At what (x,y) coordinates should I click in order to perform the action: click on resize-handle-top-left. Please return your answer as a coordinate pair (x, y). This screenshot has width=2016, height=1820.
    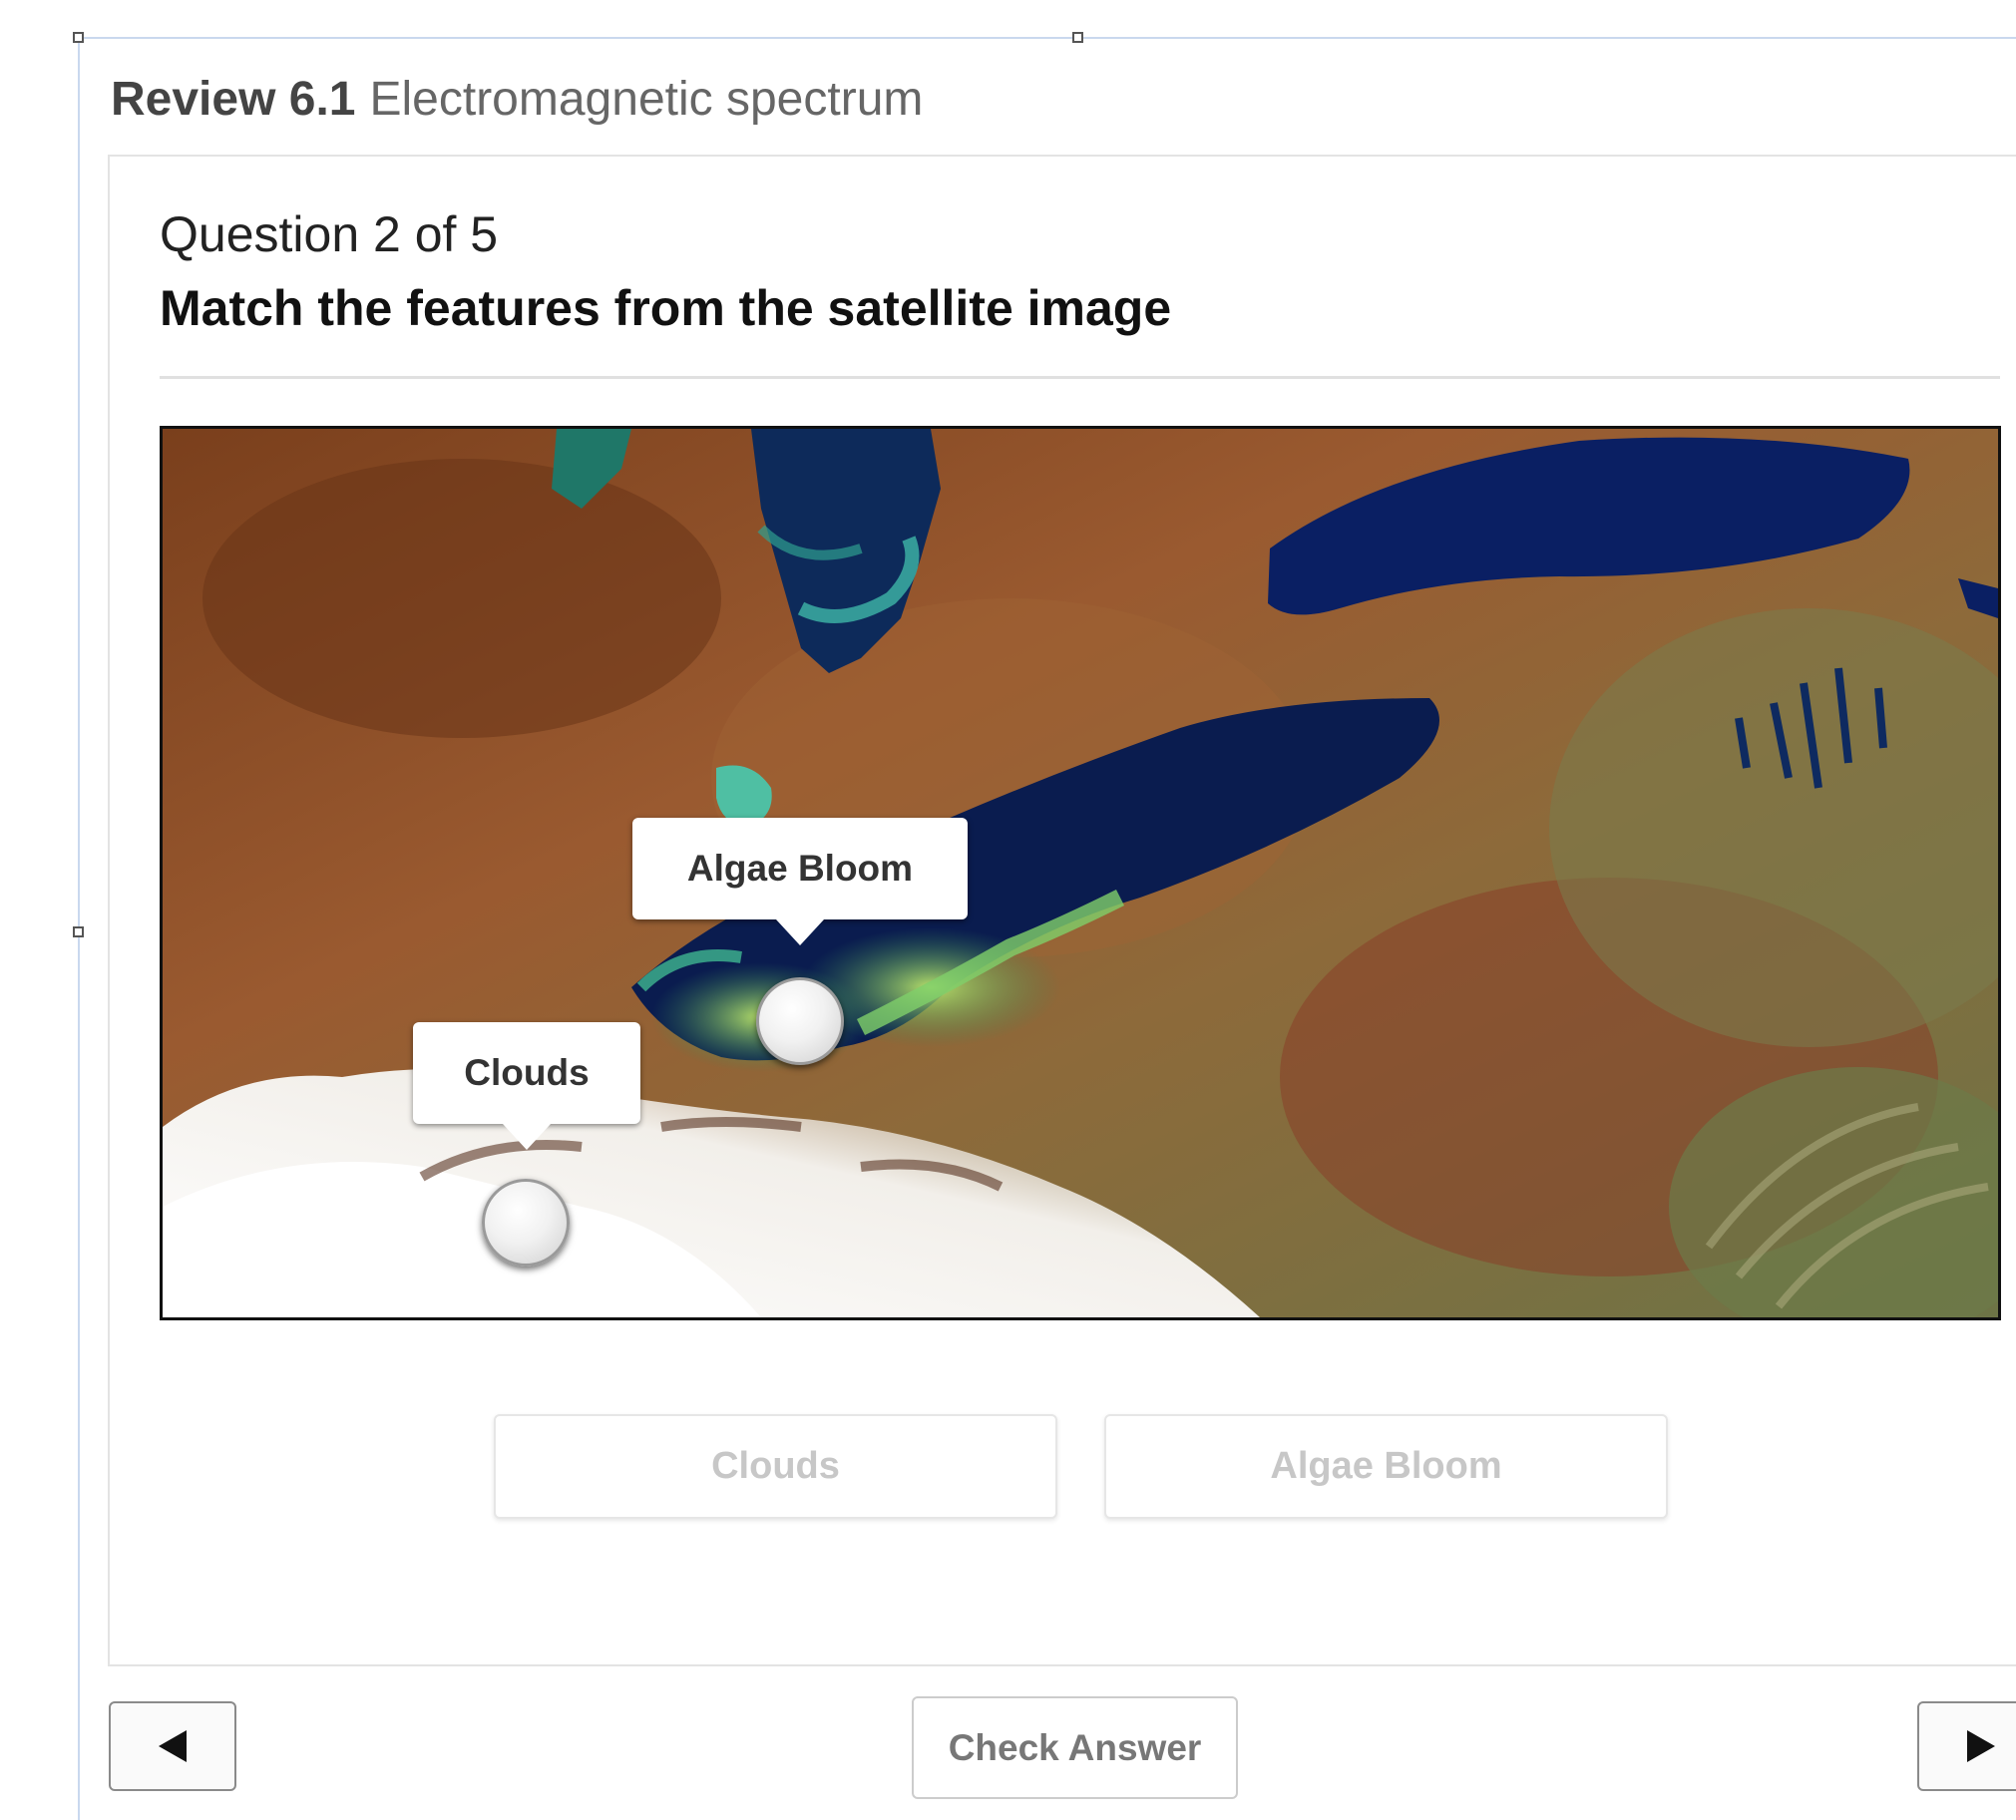
    Looking at the image, I should click on (79, 37).